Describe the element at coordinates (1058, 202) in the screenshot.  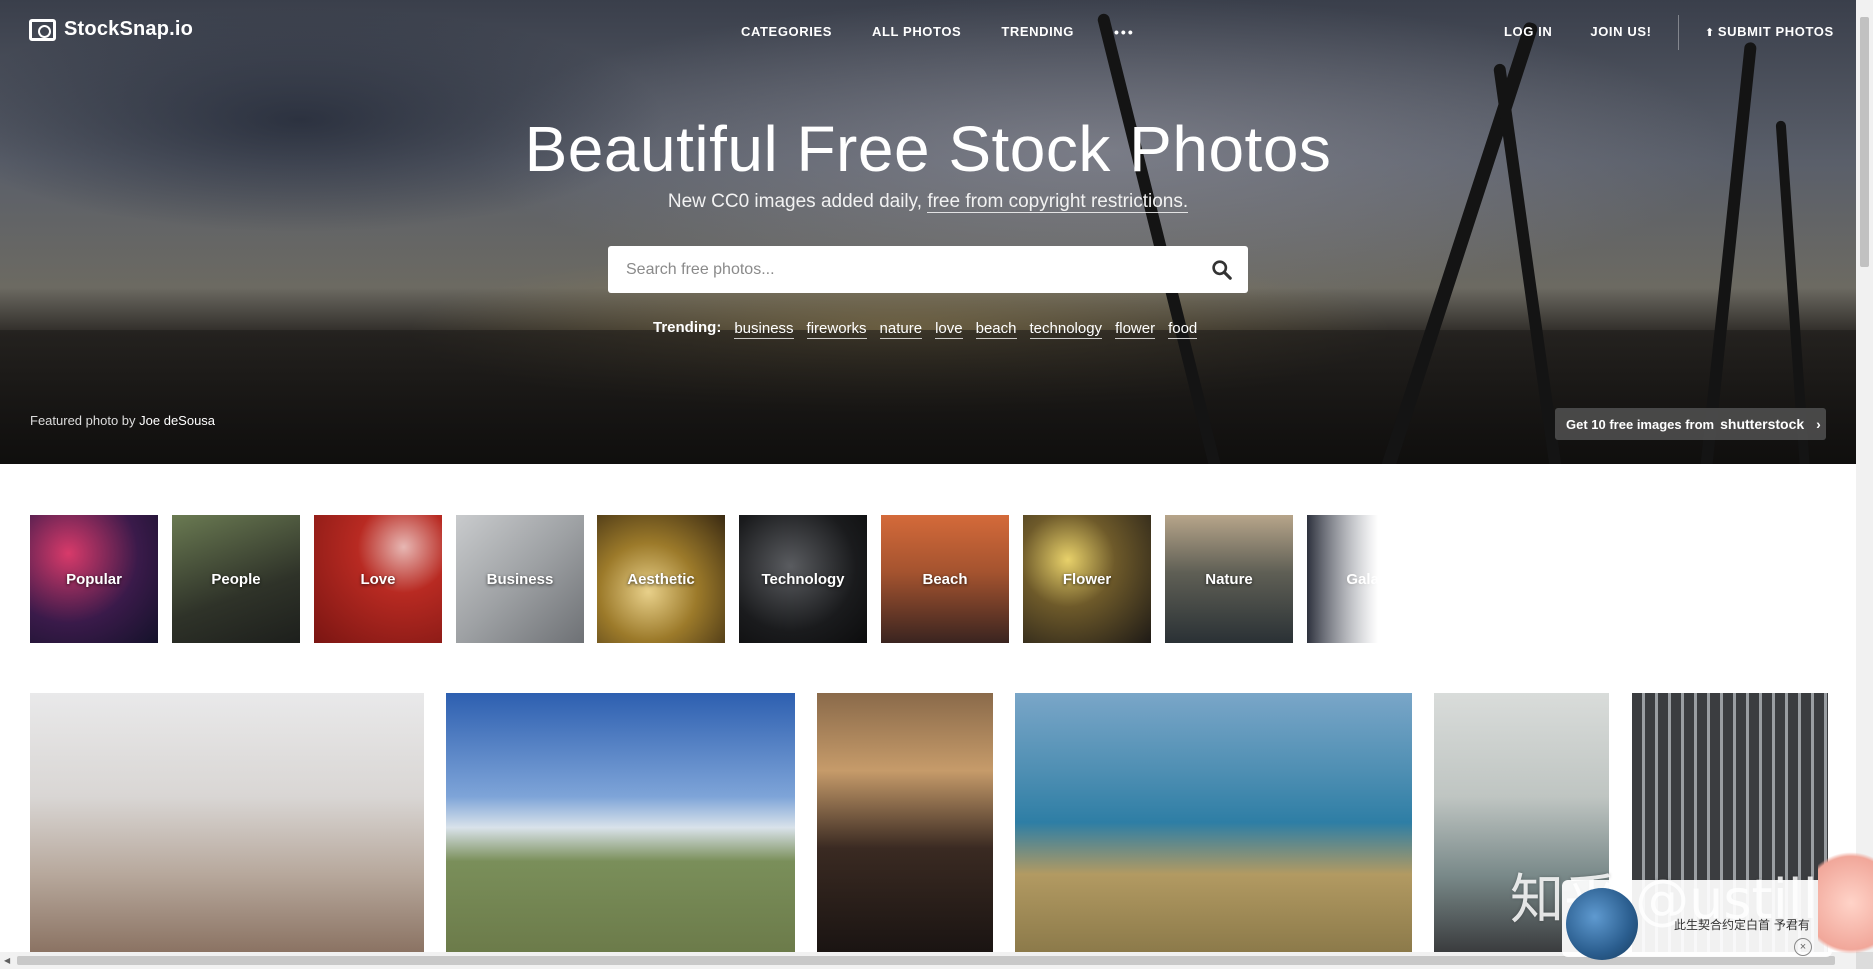
I see `copyright-link: free from copyright restrictions.` at that location.